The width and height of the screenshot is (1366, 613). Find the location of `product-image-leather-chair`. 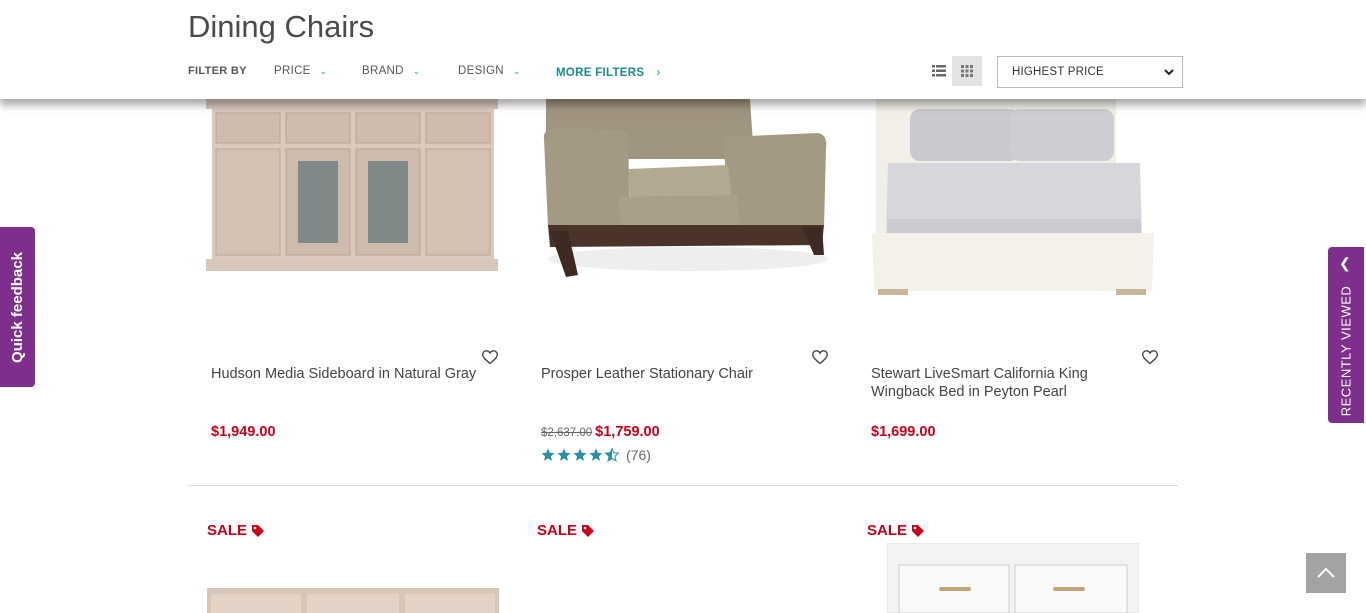

product-image-leather-chair is located at coordinates (683, 219).